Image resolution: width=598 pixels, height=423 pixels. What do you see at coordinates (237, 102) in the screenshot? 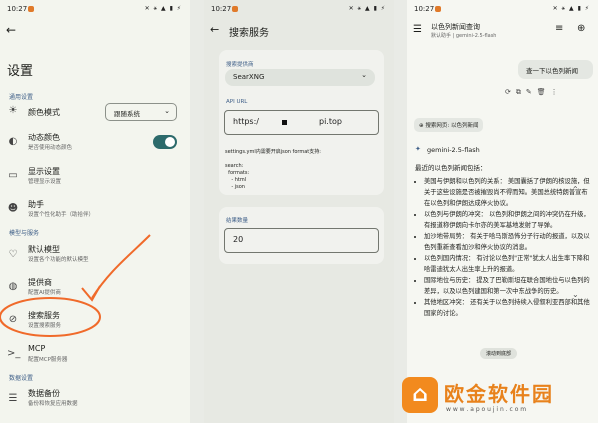
I see `api-url-label: API URL` at bounding box center [237, 102].